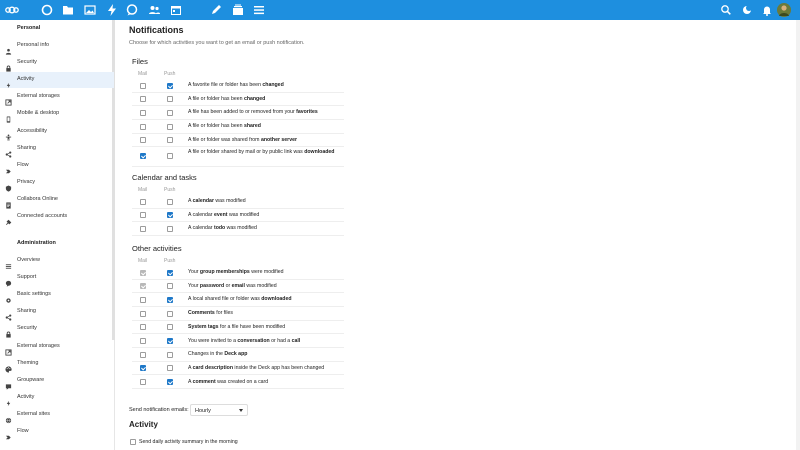  Describe the element at coordinates (798, 235) in the screenshot. I see `main-scrollbar` at that location.